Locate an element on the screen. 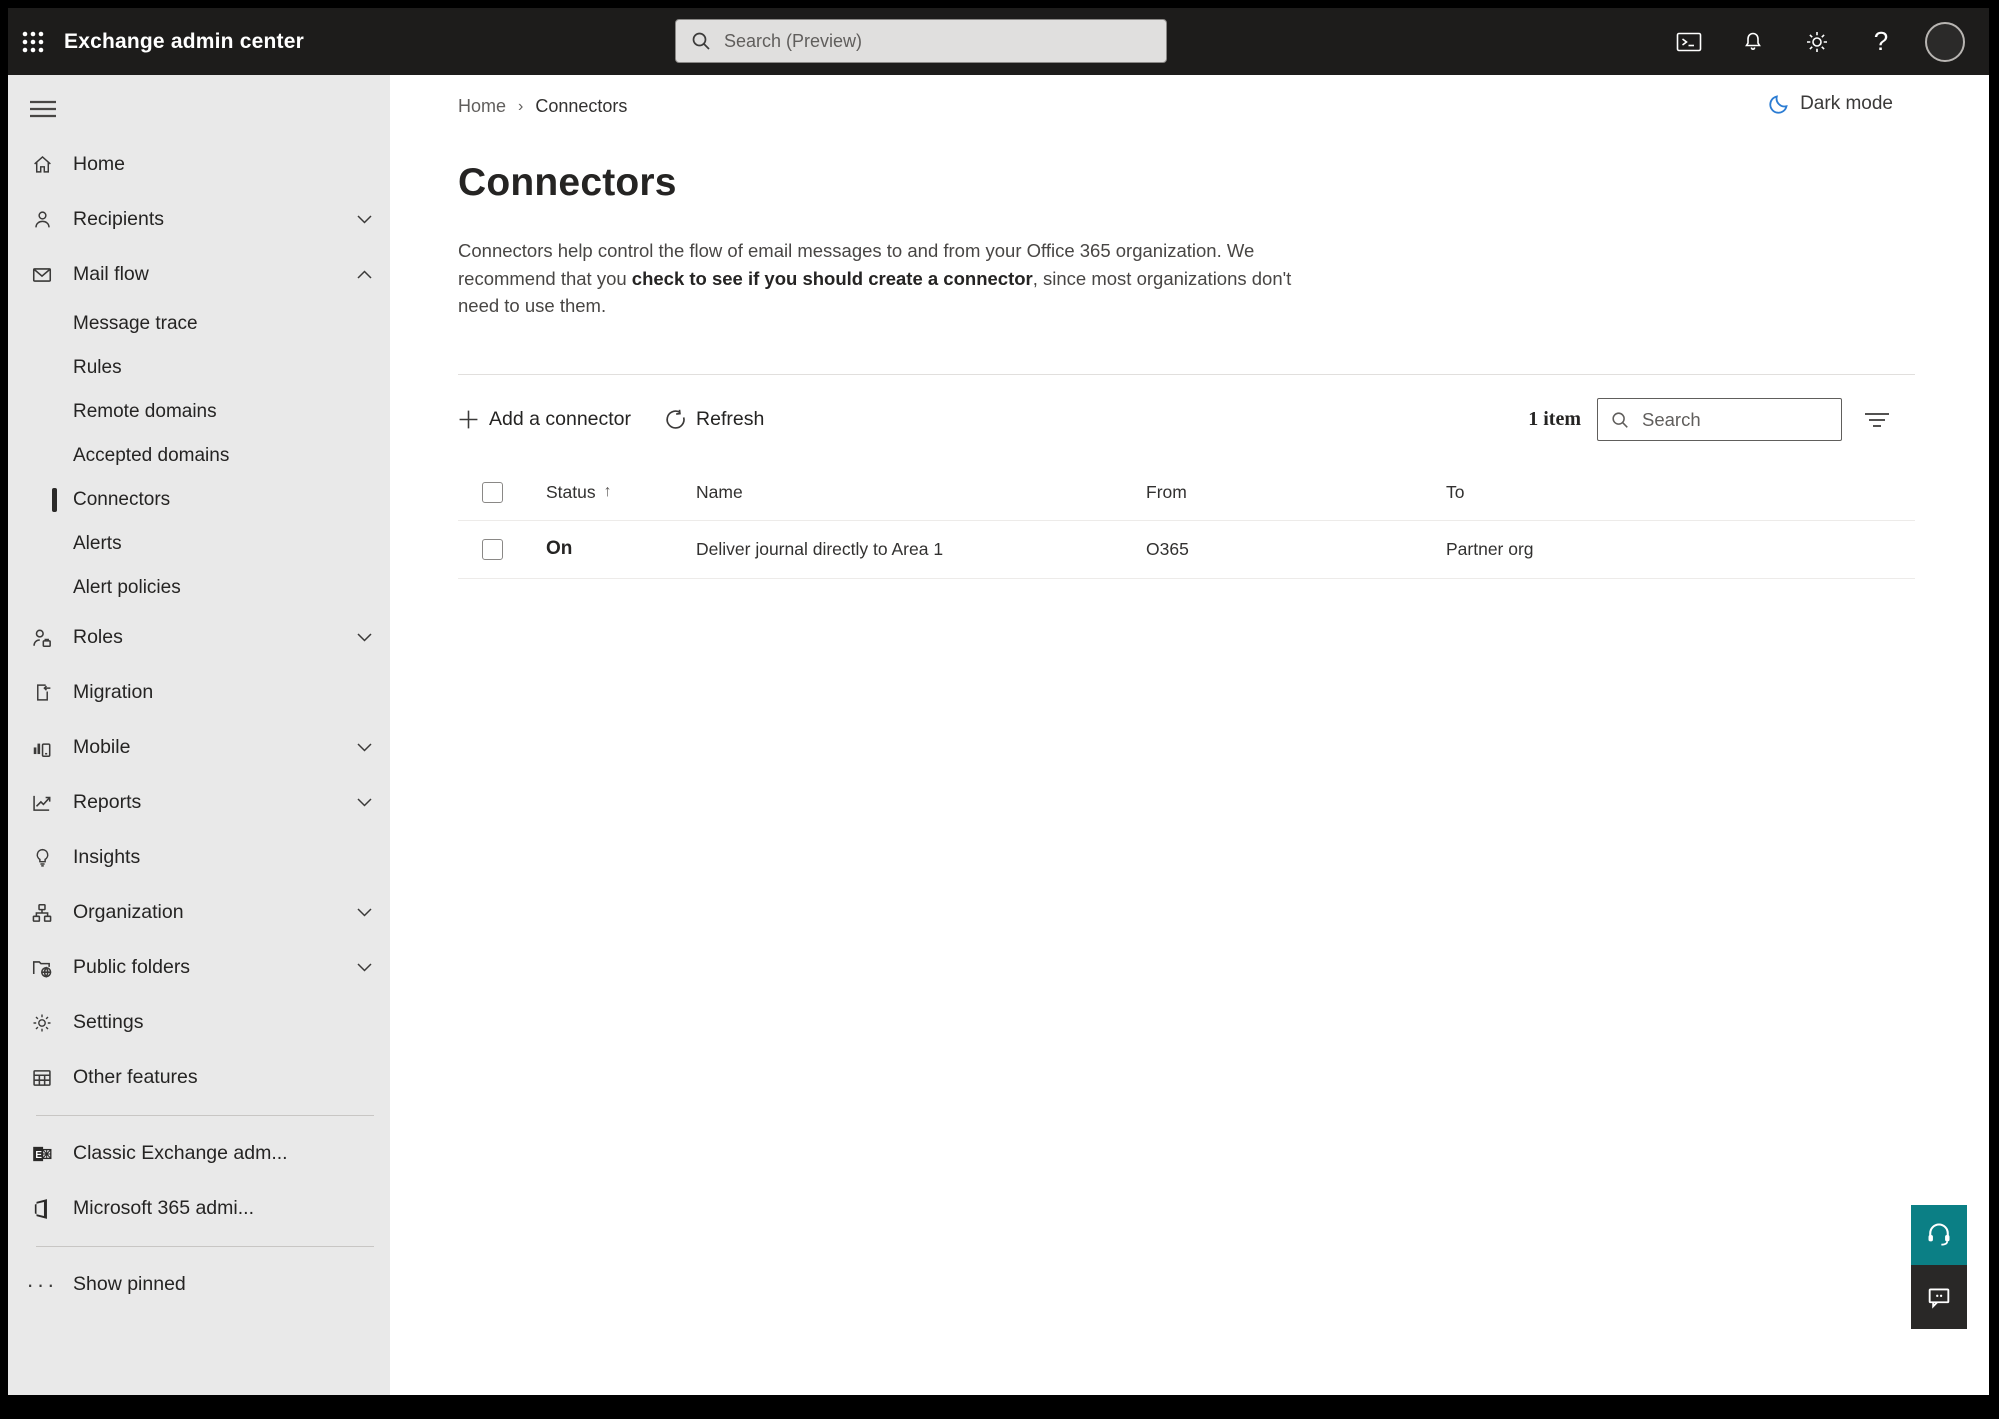 This screenshot has width=1999, height=1419. account-button is located at coordinates (1945, 41).